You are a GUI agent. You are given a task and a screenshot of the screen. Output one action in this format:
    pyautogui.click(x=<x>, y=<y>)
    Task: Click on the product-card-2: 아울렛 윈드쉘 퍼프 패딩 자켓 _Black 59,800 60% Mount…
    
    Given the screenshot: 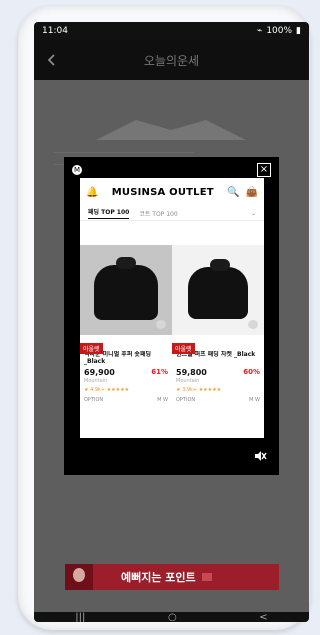 What is the action you would take?
    pyautogui.click(x=218, y=324)
    